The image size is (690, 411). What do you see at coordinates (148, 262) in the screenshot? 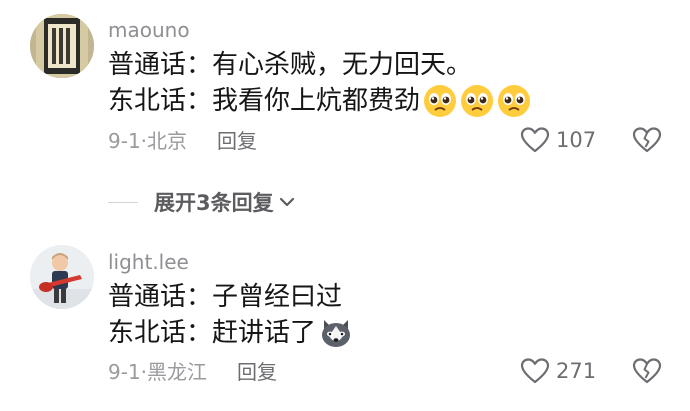
I see `username: light.lee` at bounding box center [148, 262].